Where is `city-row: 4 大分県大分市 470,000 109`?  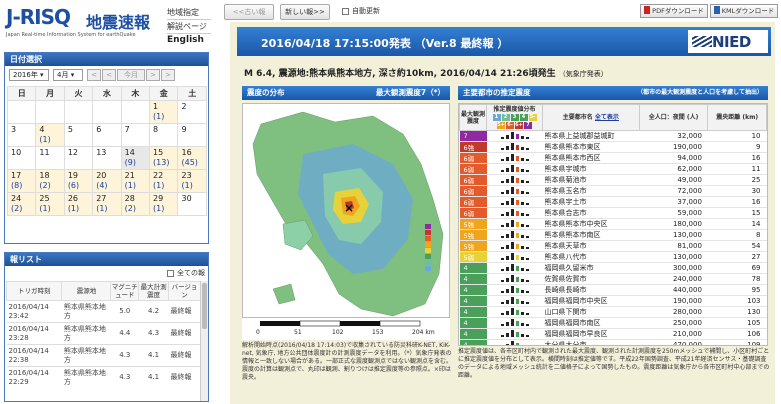
city-row: 4 大分県大分市 470,000 109 is located at coordinates (613, 342).